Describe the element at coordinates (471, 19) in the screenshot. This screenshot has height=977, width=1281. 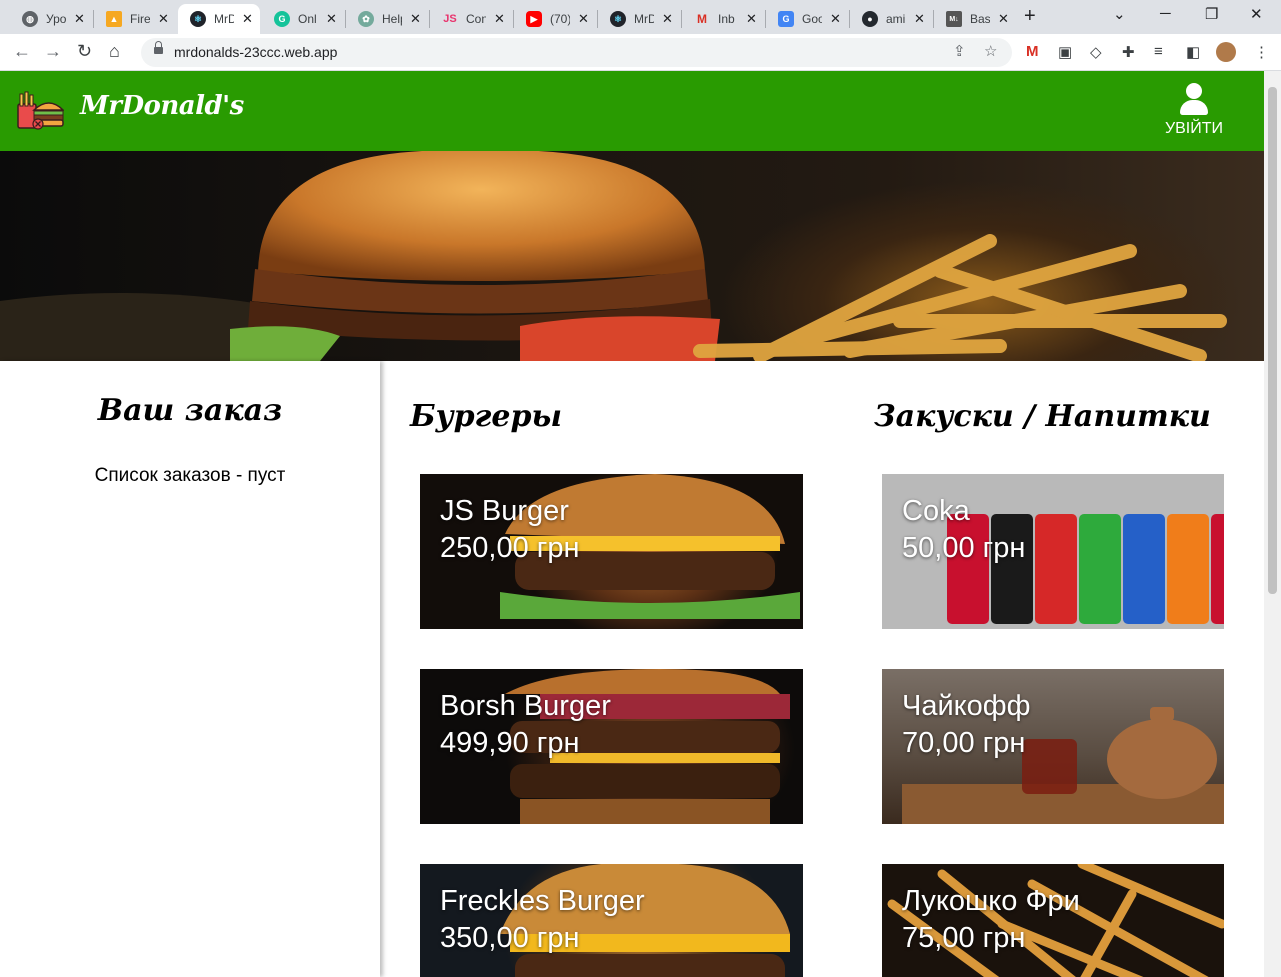
I see `browser-tab: JS Con ✕` at that location.